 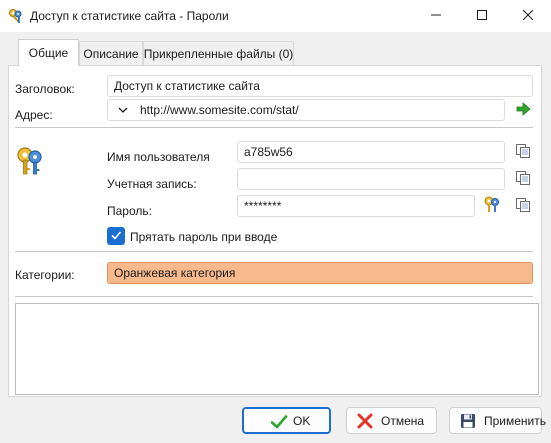 I want to click on password-field: ********, so click(x=356, y=206).